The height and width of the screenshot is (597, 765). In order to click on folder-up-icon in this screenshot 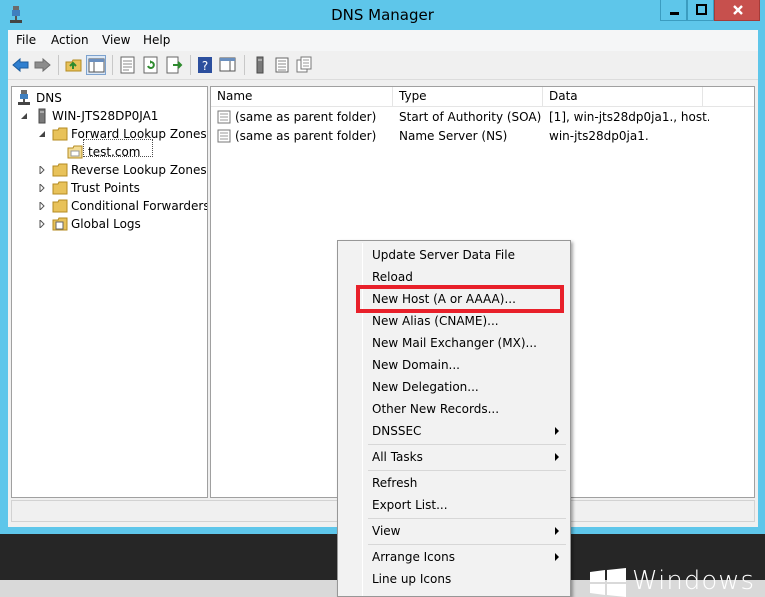, I will do `click(73, 65)`.